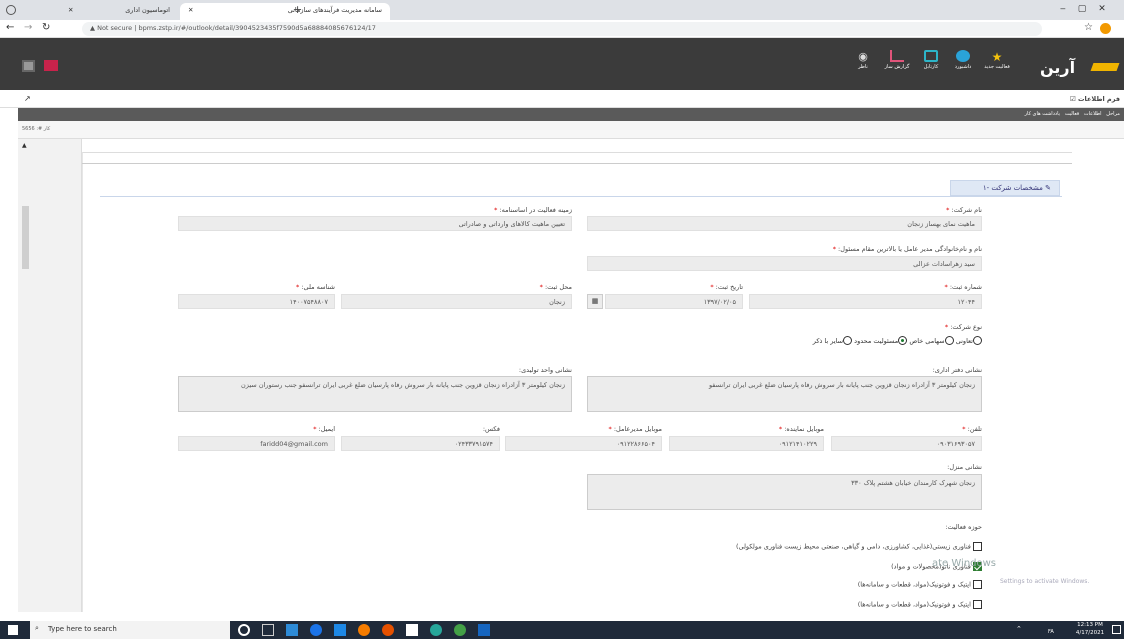  What do you see at coordinates (533, 210) in the screenshot?
I see `activity-field-label: زمینه فعالیت در اساسنامه: *` at bounding box center [533, 210].